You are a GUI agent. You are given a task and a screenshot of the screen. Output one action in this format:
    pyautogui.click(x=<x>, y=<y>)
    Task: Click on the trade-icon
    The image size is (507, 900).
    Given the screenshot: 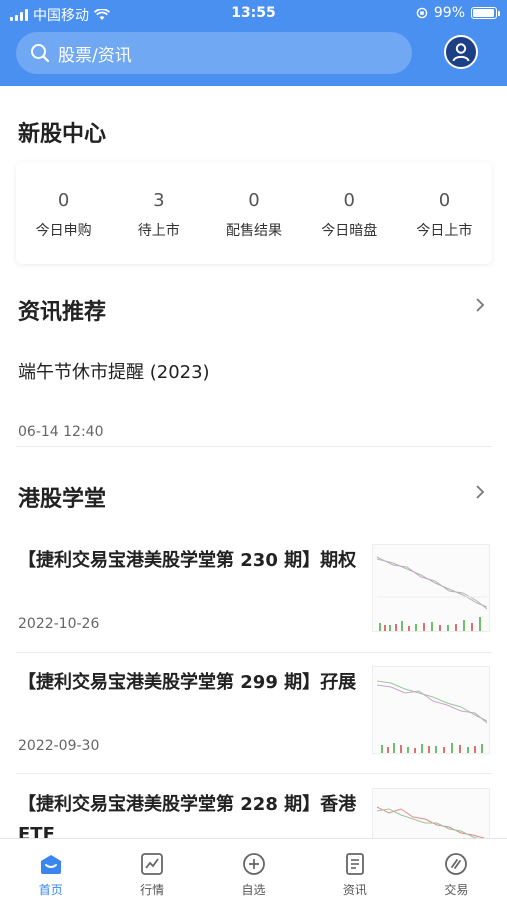 What is the action you would take?
    pyautogui.click(x=456, y=864)
    